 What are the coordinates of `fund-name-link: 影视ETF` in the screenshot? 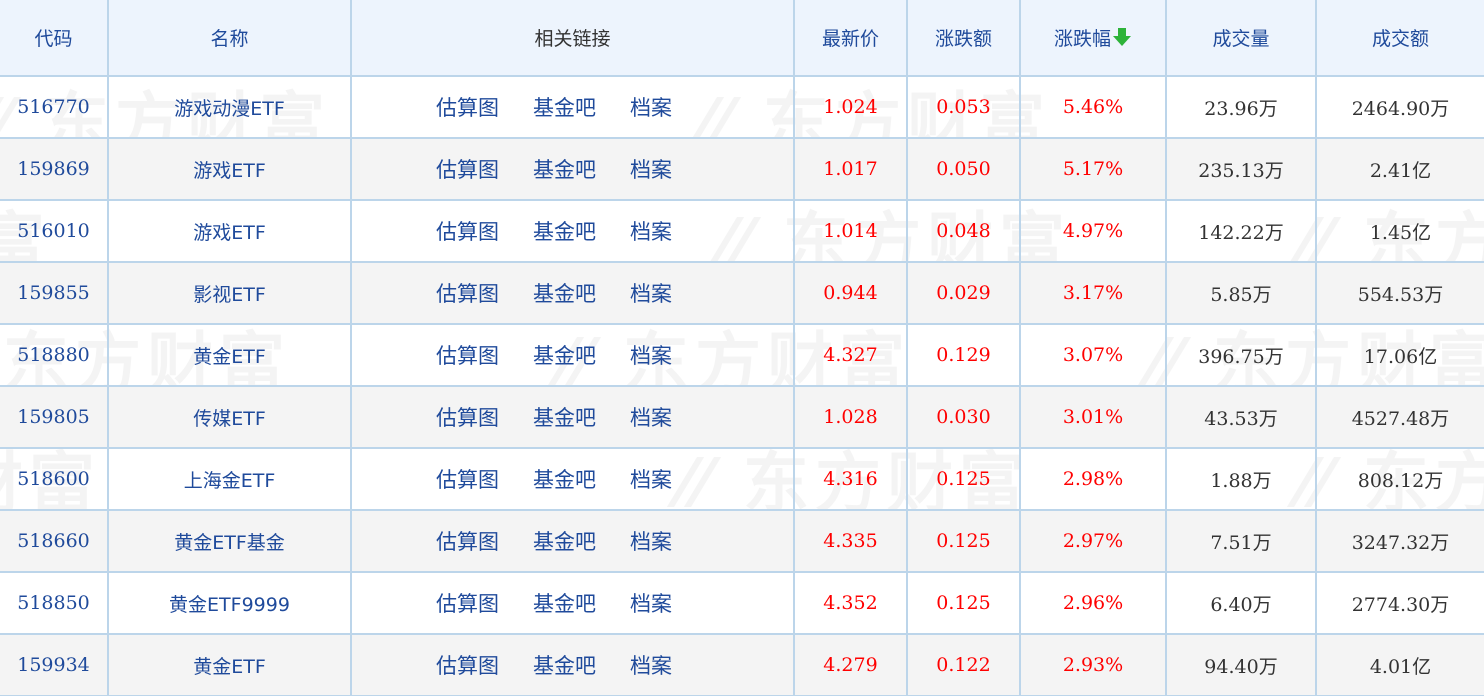 It's located at (229, 295).